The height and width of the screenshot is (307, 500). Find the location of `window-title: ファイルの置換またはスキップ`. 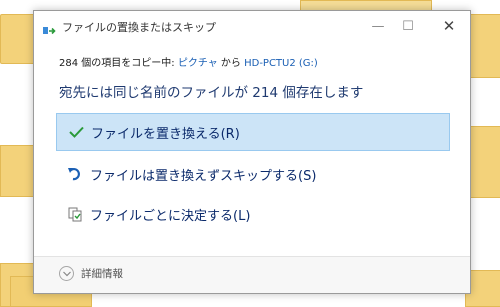

window-title: ファイルの置換またはスキップ is located at coordinates (139, 27).